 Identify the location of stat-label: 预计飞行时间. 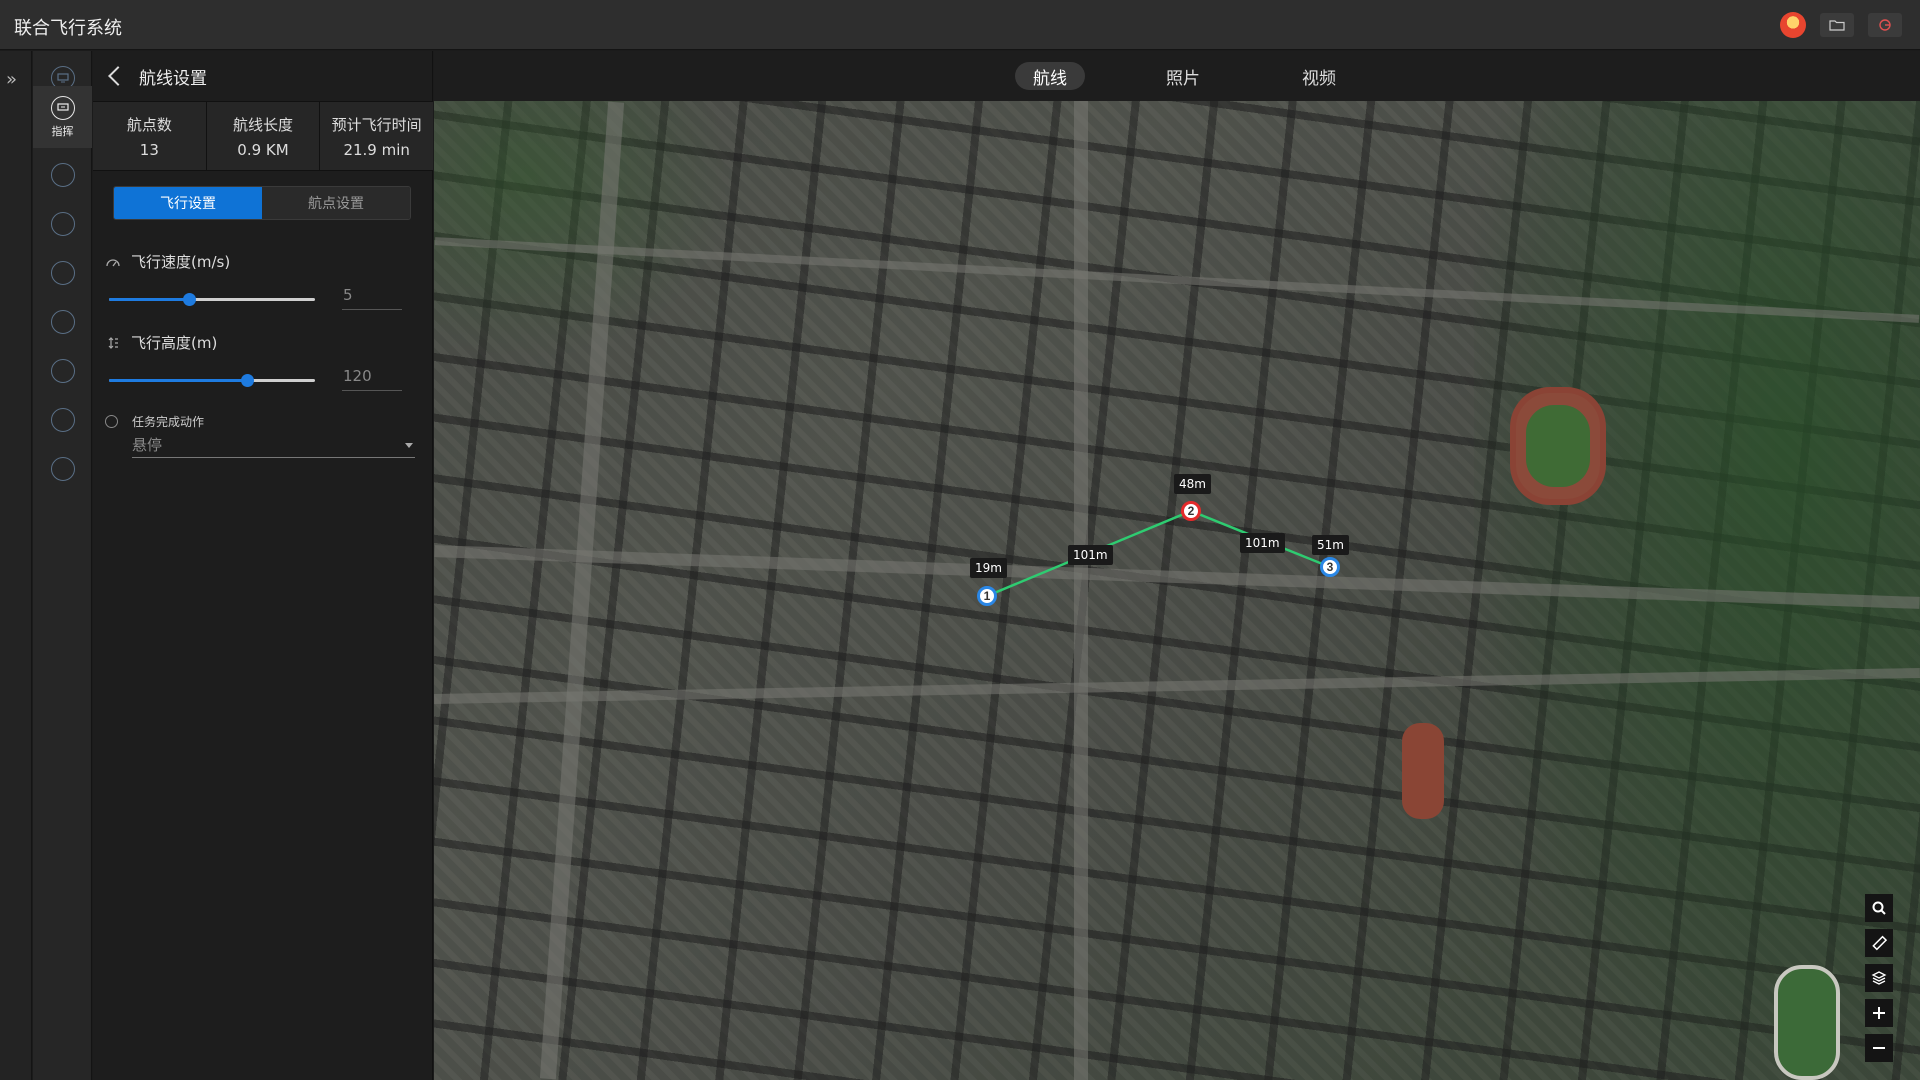
(376, 124).